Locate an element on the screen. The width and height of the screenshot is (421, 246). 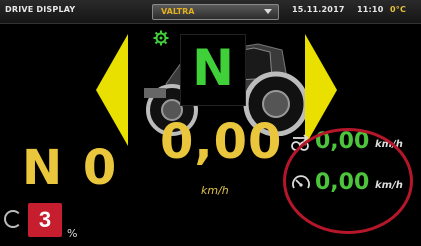
screen-title: DRIVE DISPLAY is located at coordinates (40, 9).